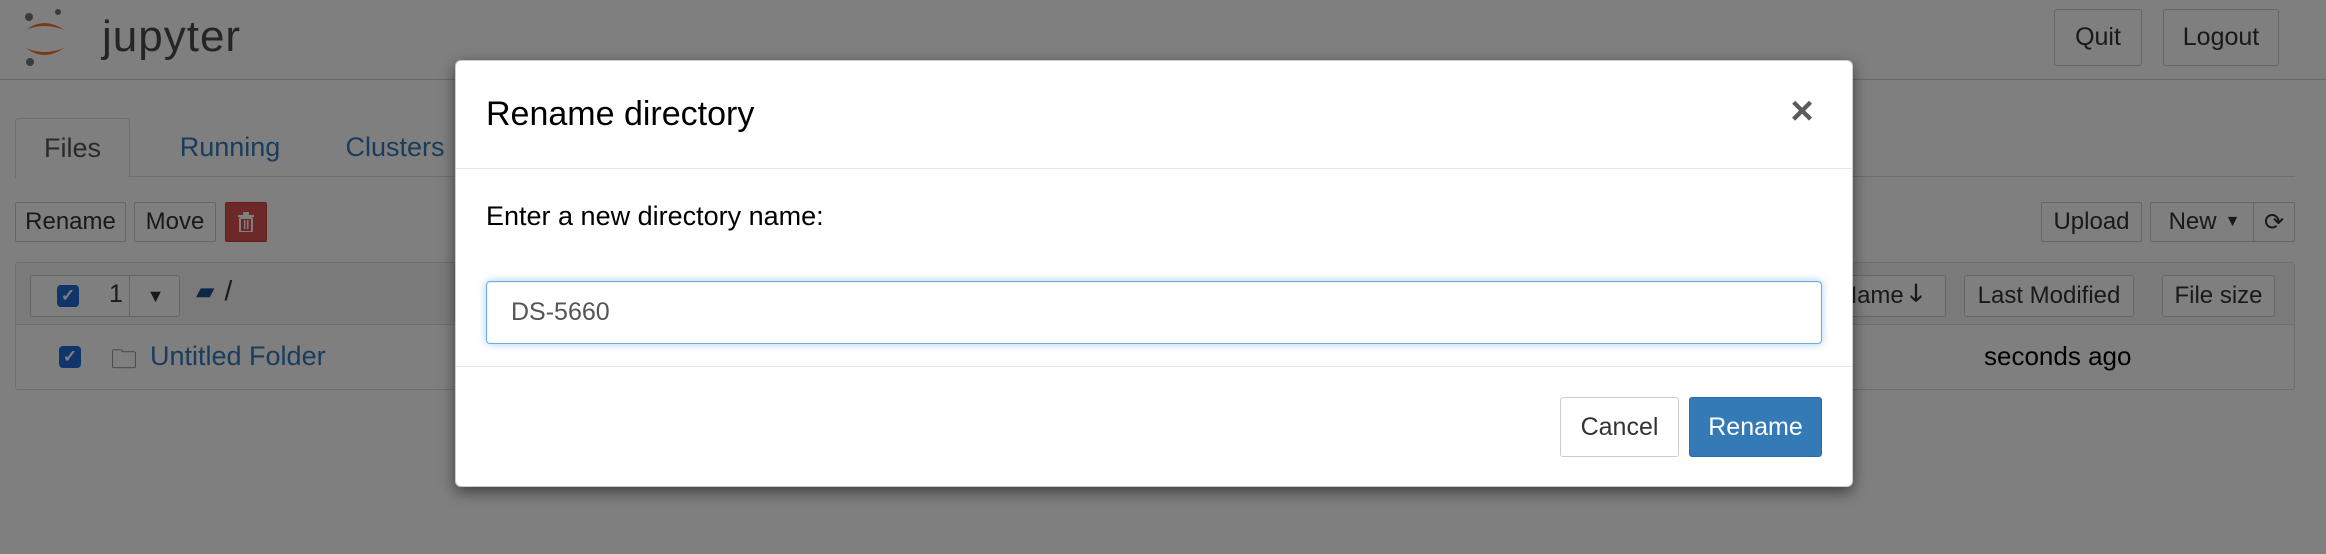 Image resolution: width=2326 pixels, height=554 pixels. I want to click on prompt-label: Enter a new directory name:, so click(655, 216).